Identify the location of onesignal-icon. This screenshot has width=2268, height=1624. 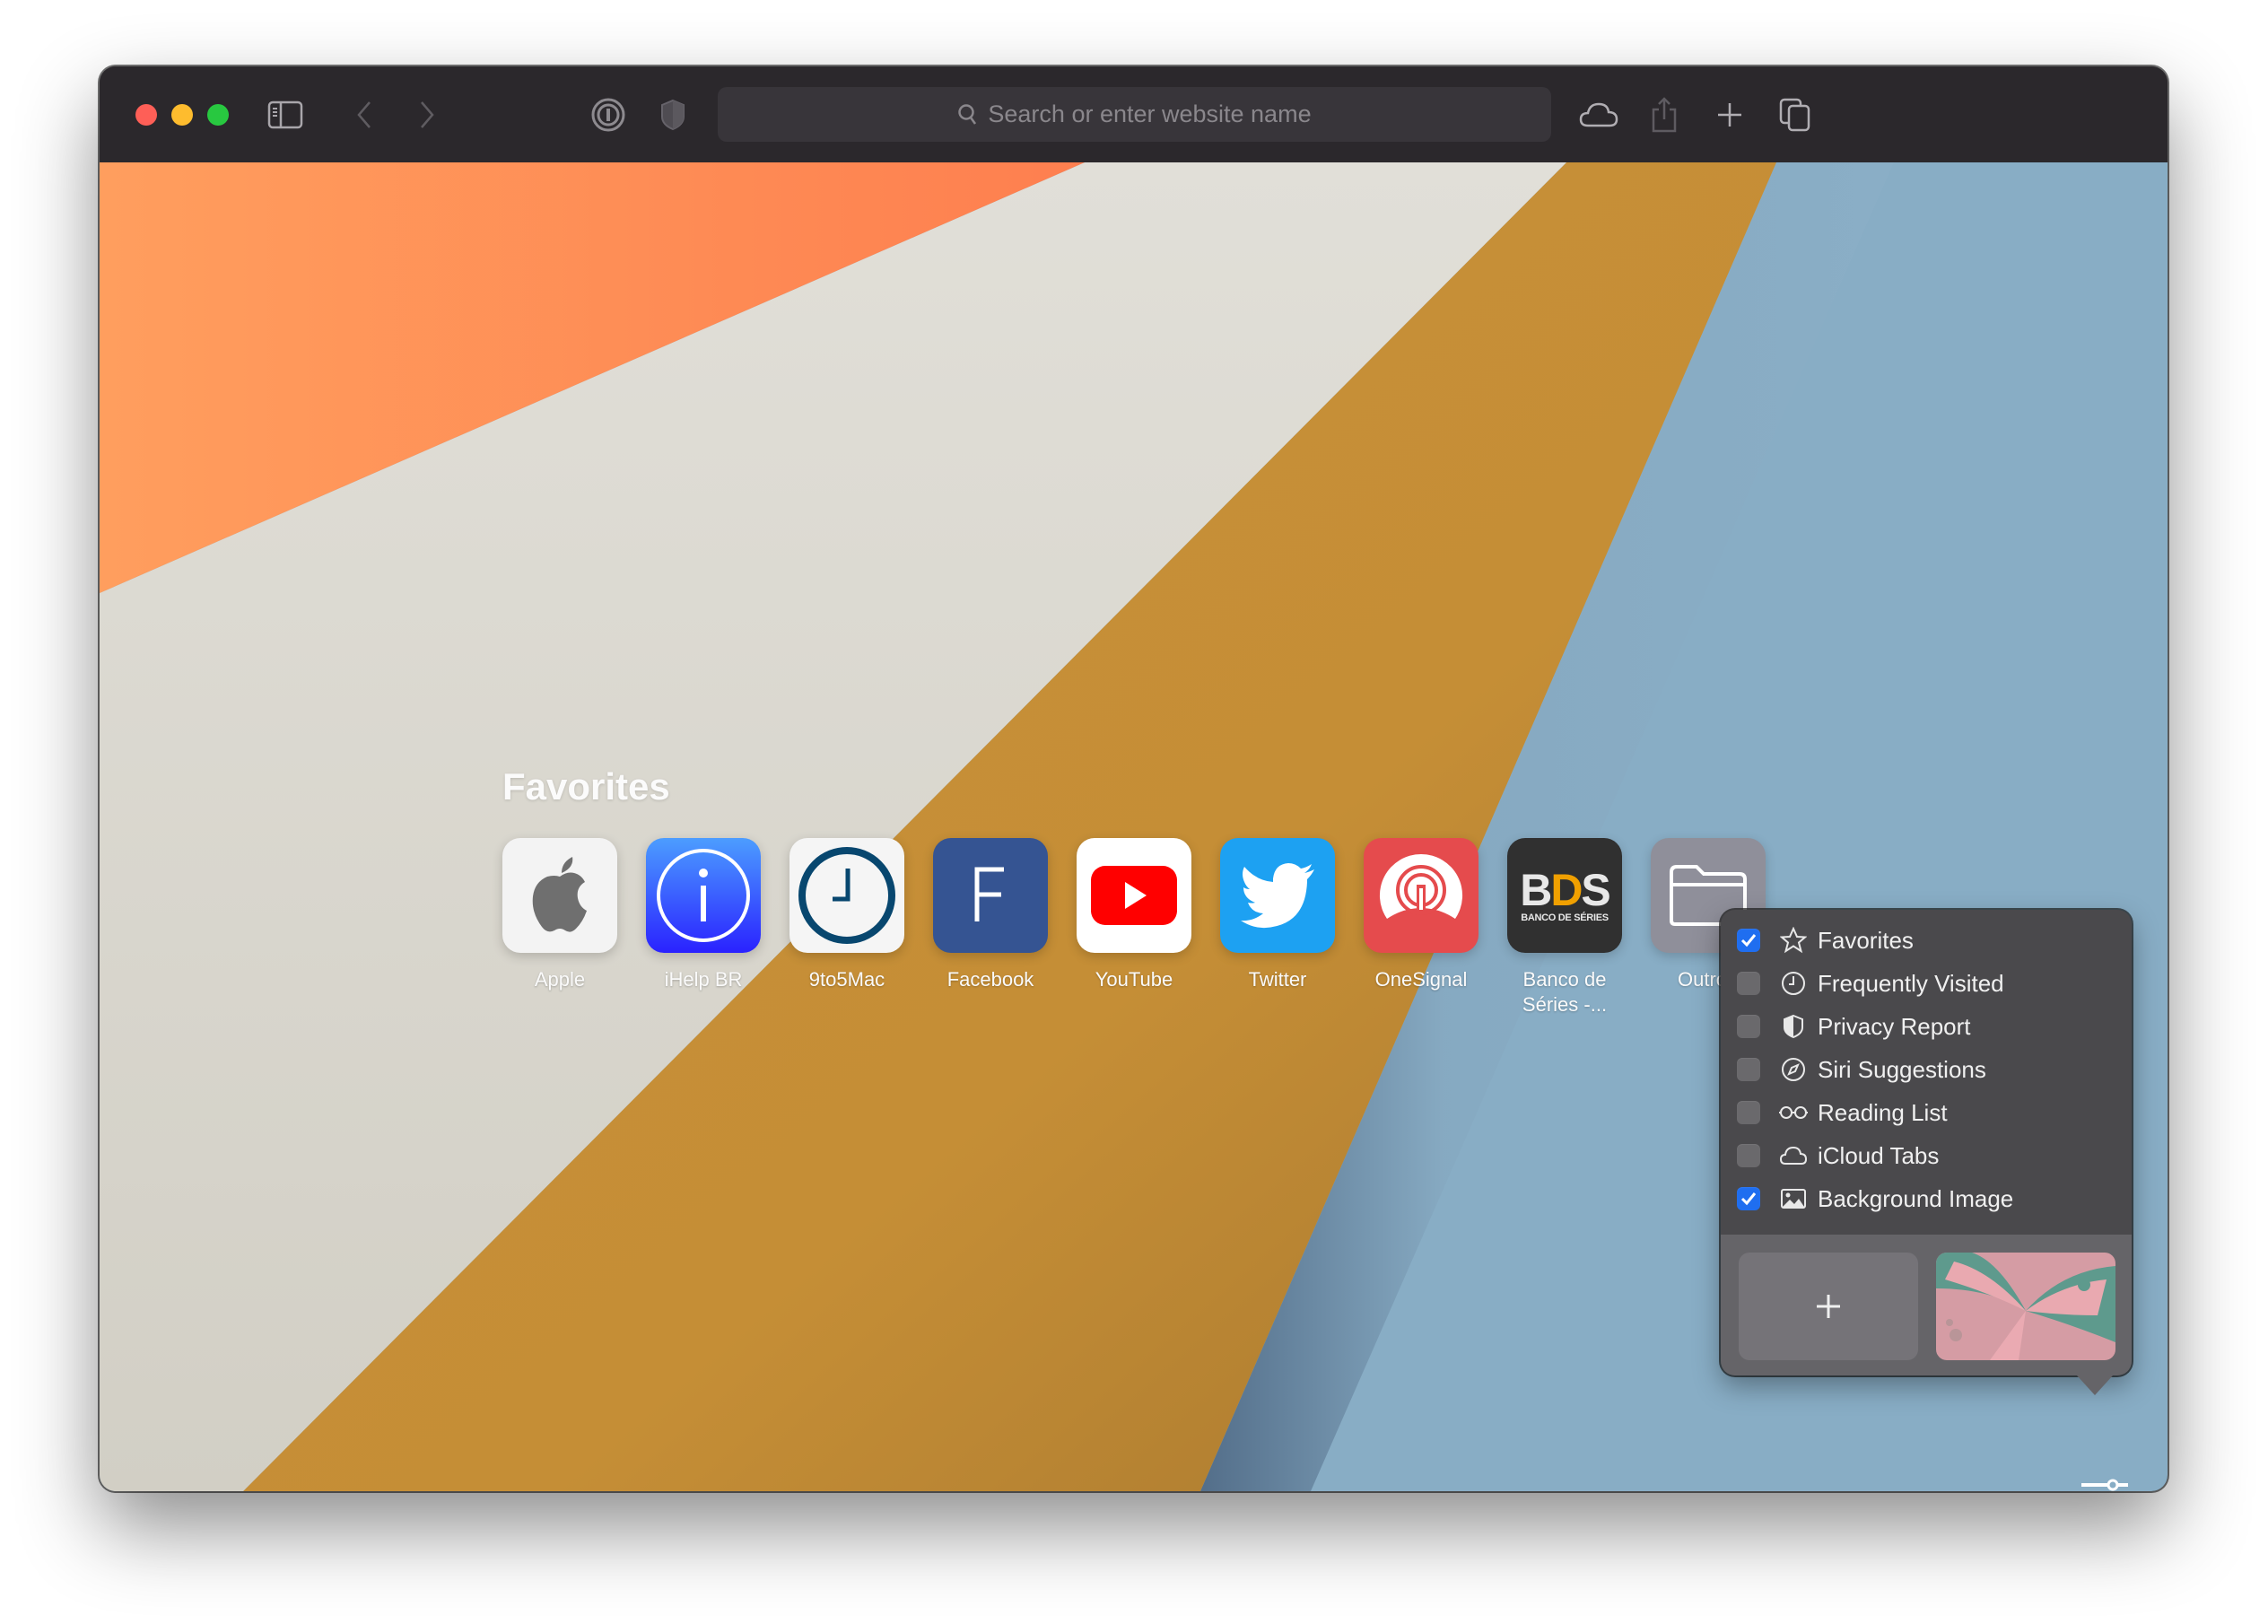
(1421, 886).